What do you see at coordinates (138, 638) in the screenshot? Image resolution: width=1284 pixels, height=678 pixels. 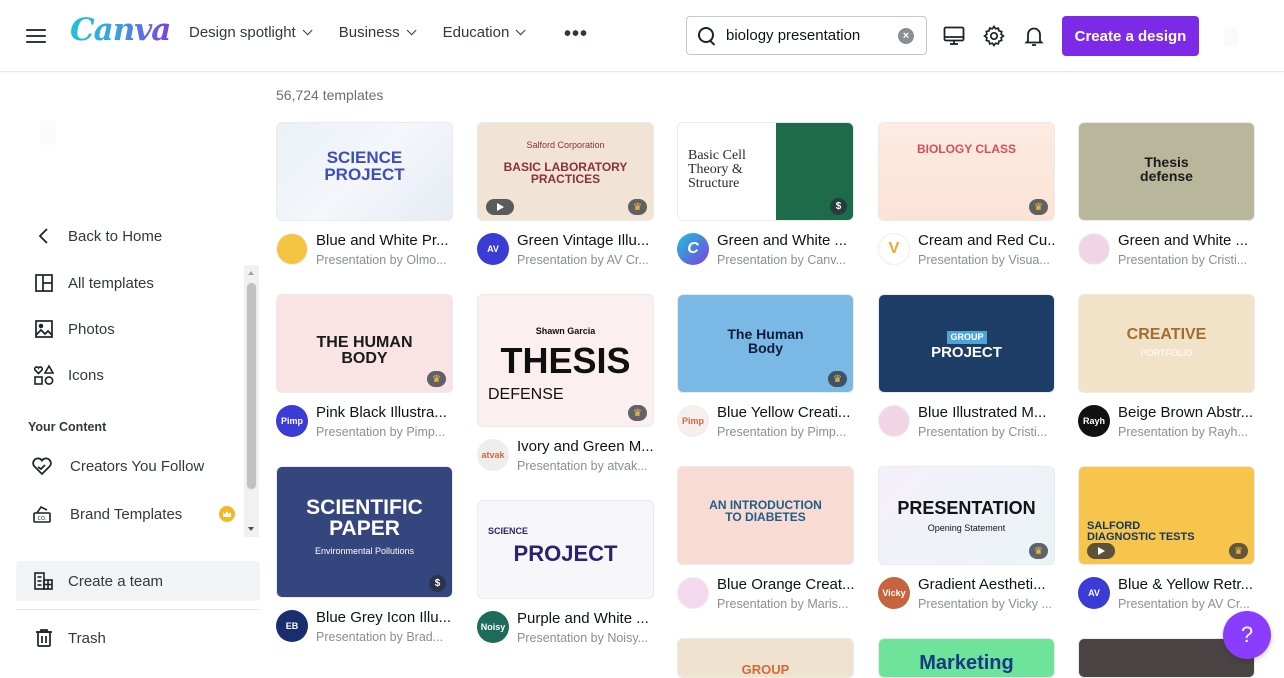 I see `sidebar-item-trash: Trash` at bounding box center [138, 638].